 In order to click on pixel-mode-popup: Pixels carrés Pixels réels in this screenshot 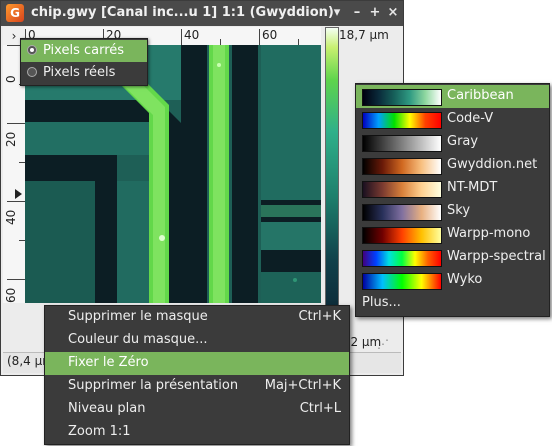, I will do `click(84, 62)`.